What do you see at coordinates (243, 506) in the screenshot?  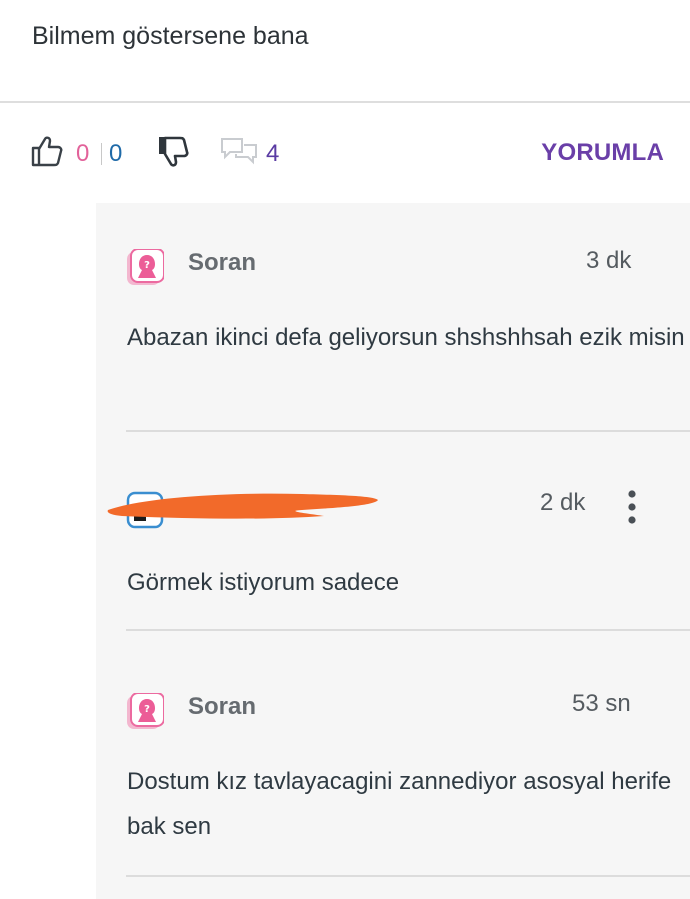 I see `redaction-scribble` at bounding box center [243, 506].